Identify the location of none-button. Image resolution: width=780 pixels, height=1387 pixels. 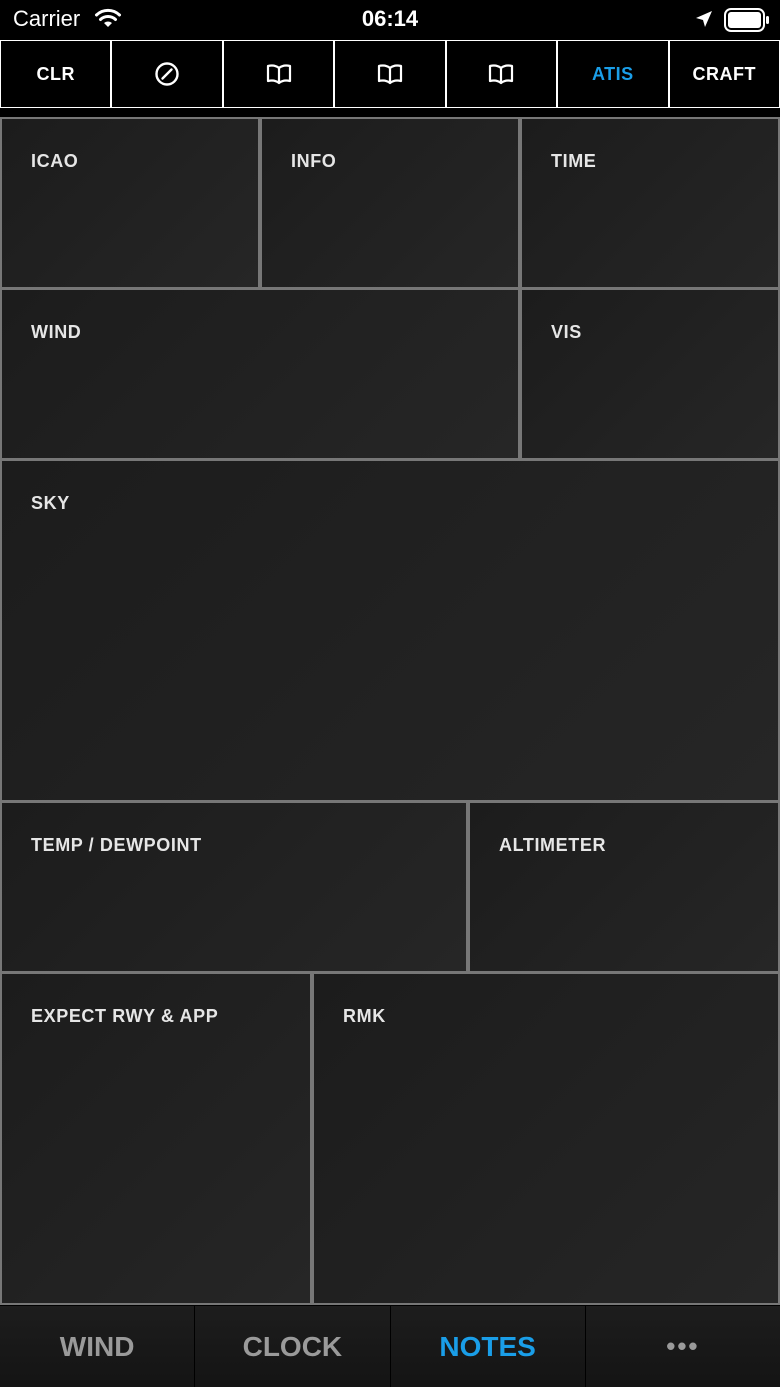
(167, 74).